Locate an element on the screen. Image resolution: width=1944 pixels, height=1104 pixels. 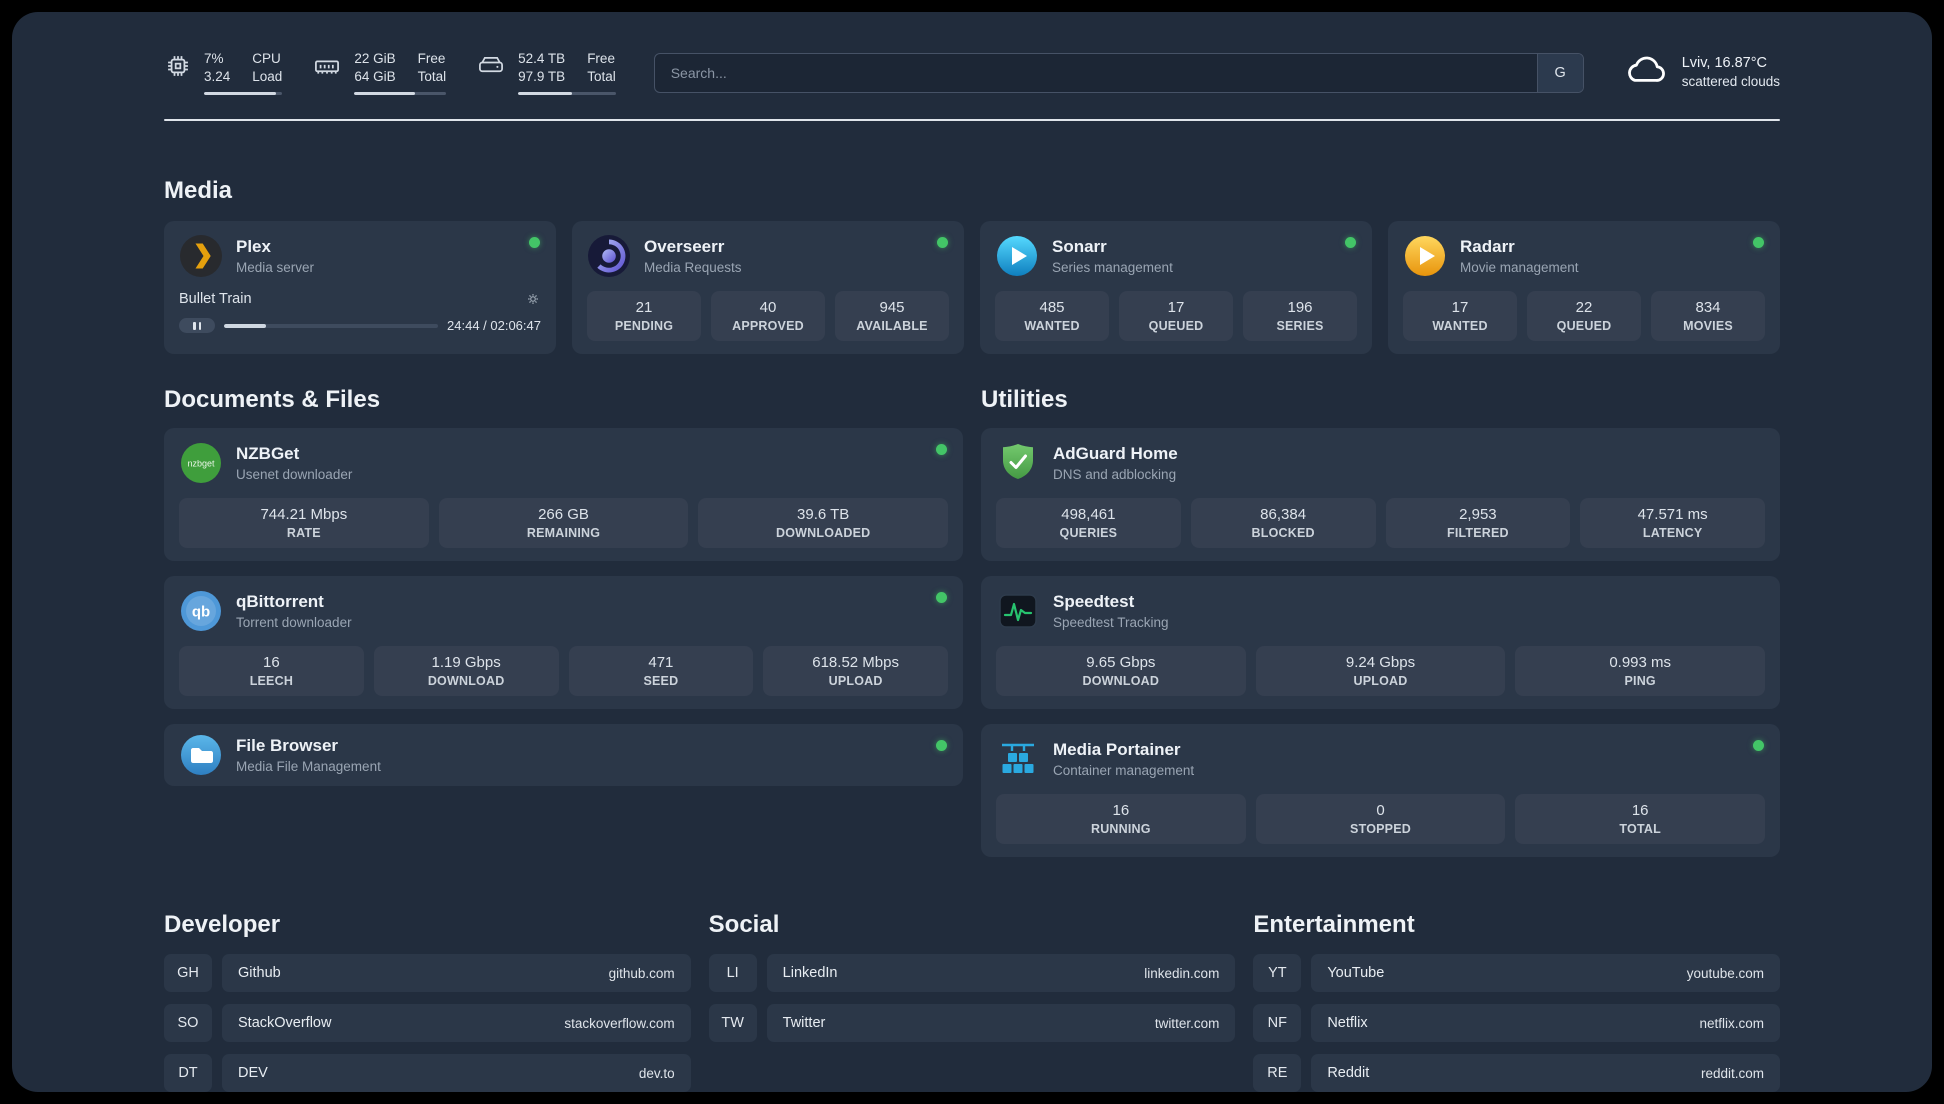
adguard-icon is located at coordinates (1018, 463).